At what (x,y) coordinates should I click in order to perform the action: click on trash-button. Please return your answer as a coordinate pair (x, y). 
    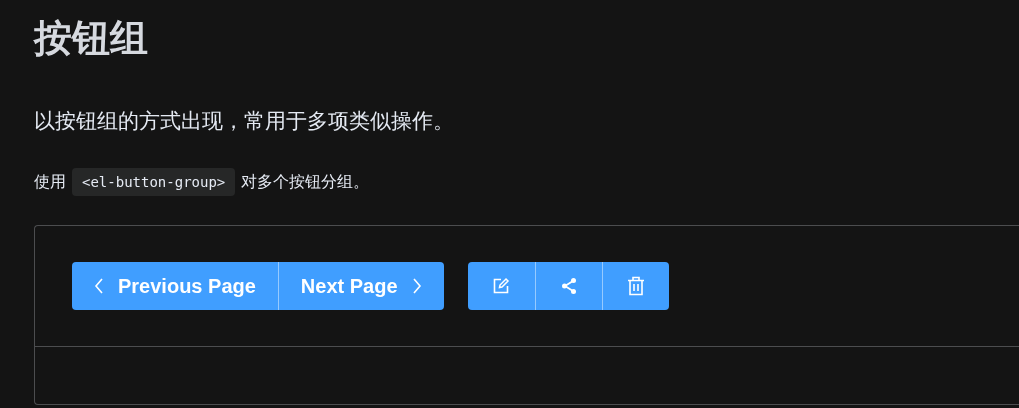
    Looking at the image, I should click on (635, 286).